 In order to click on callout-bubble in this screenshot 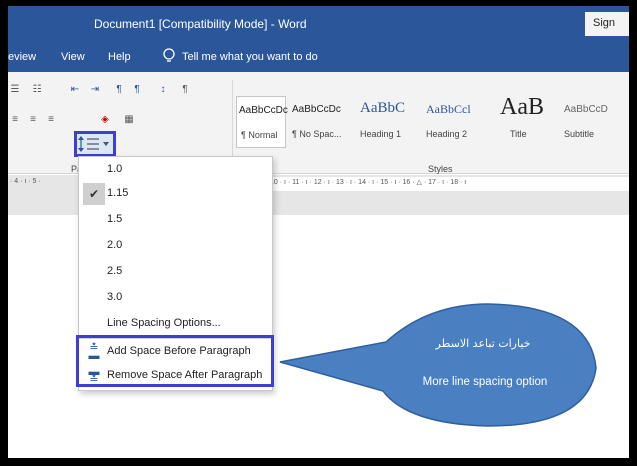, I will do `click(438, 365)`.